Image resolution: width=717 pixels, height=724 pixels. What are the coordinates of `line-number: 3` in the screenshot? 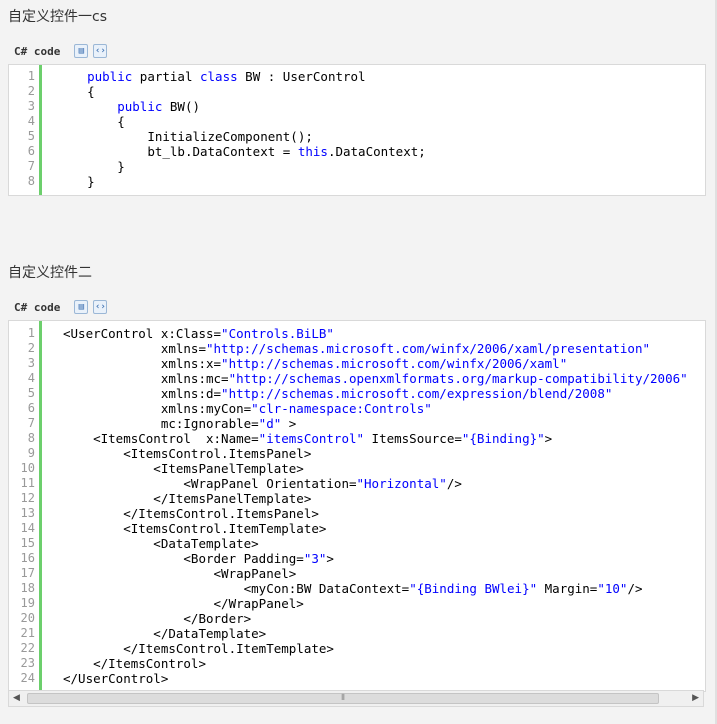 It's located at (31, 106).